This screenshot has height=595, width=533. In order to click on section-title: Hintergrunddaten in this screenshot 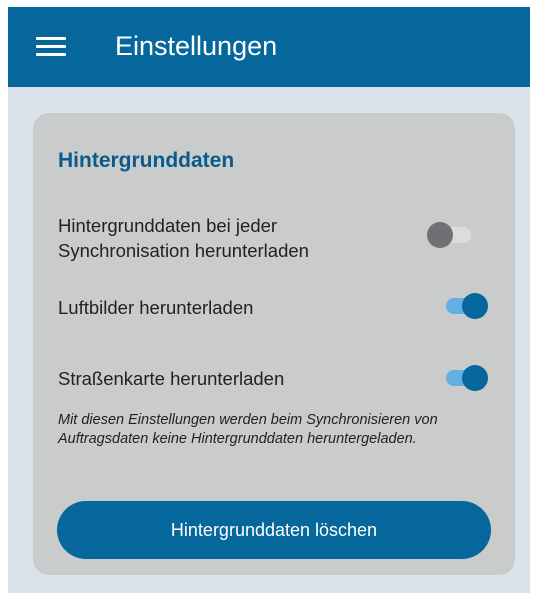, I will do `click(146, 160)`.